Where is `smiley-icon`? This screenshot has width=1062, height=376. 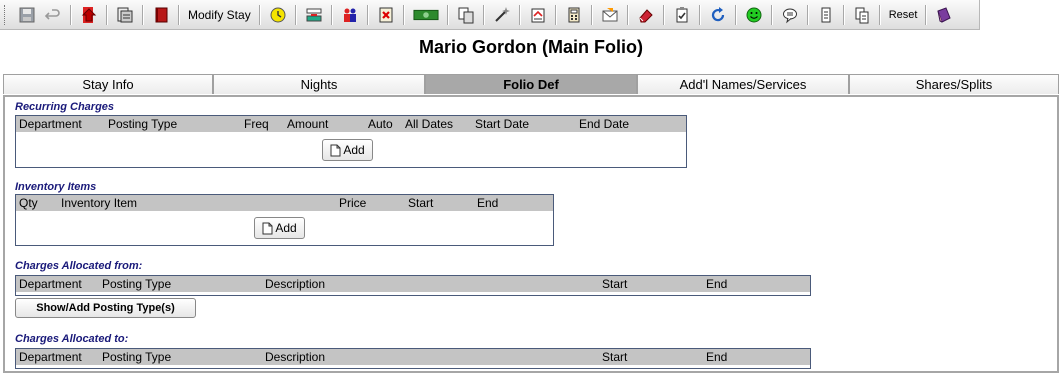
smiley-icon is located at coordinates (754, 15).